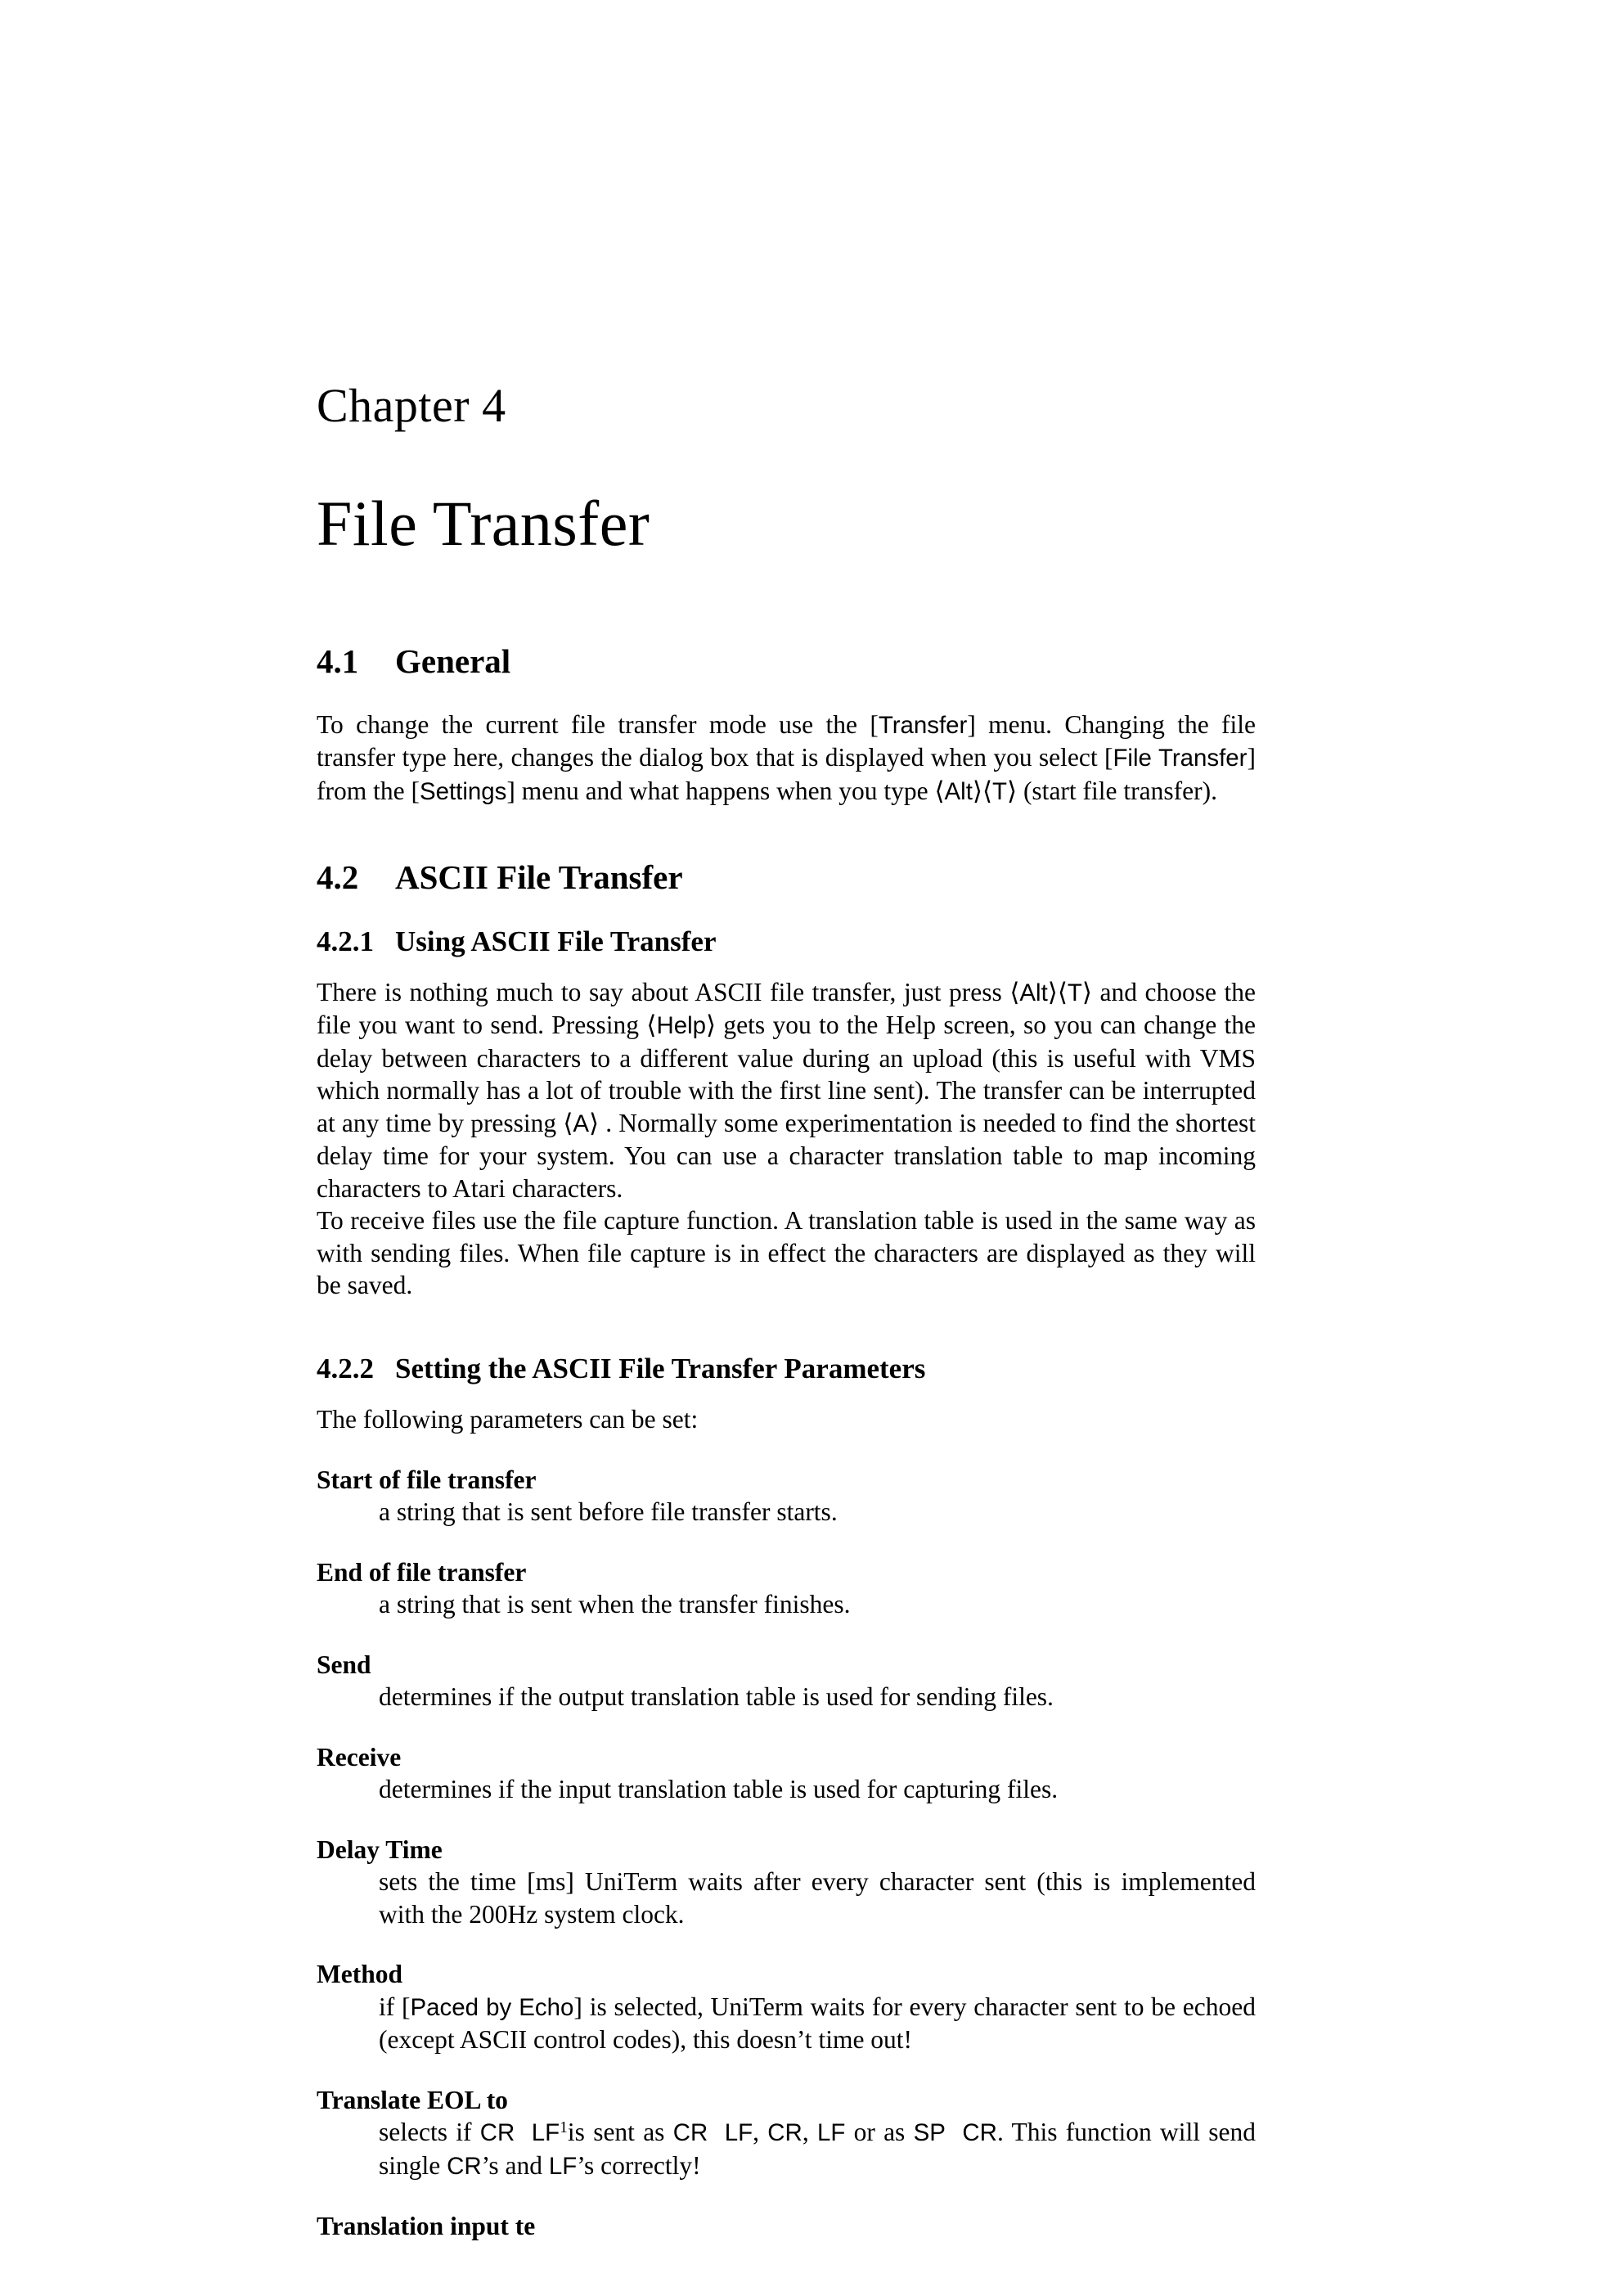  I want to click on parameter-term-delay-time: Delay Time, so click(380, 1849).